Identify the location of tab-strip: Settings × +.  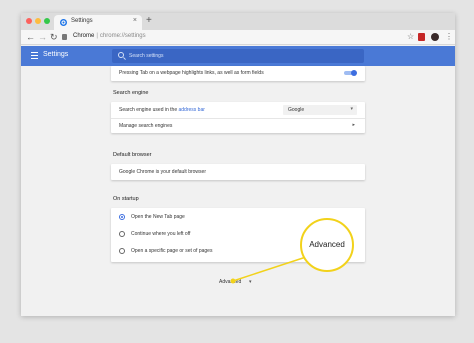
(238, 21).